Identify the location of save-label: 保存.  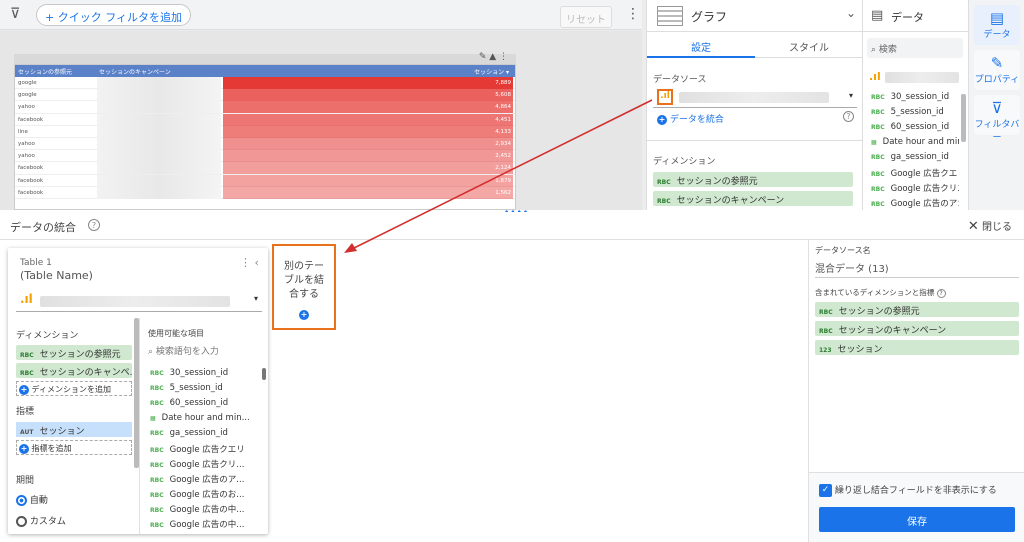
(917, 522).